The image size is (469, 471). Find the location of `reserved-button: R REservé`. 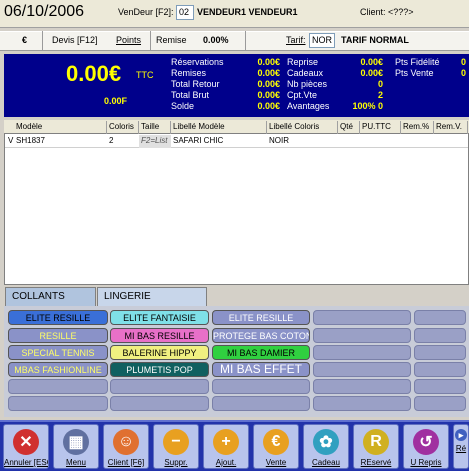

reserved-button: R REservé is located at coordinates (376, 446).